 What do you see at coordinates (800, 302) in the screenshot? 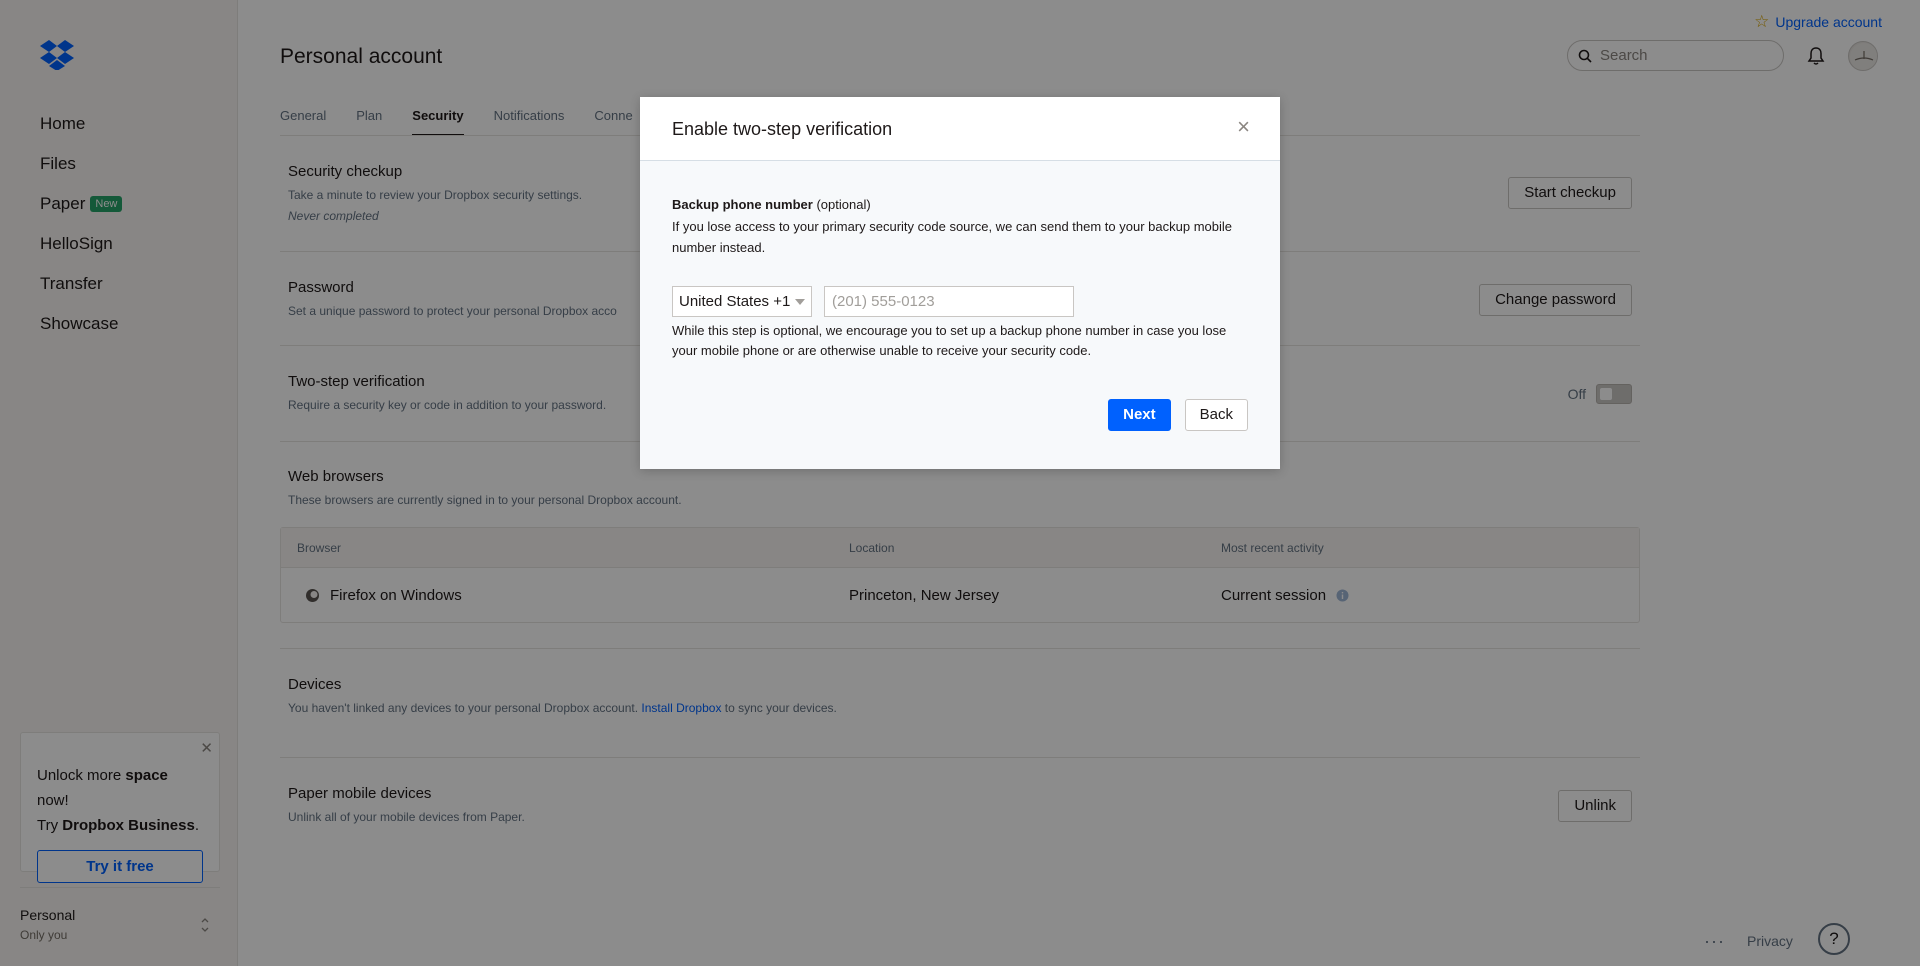
I see `chevron-down-icon` at bounding box center [800, 302].